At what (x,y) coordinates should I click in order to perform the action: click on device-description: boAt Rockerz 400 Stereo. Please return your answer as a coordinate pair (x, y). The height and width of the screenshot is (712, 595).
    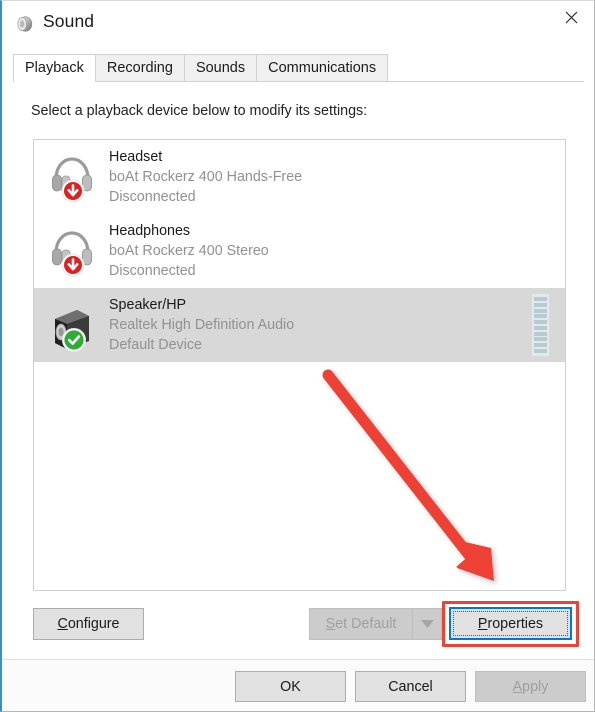
    Looking at the image, I should click on (189, 250).